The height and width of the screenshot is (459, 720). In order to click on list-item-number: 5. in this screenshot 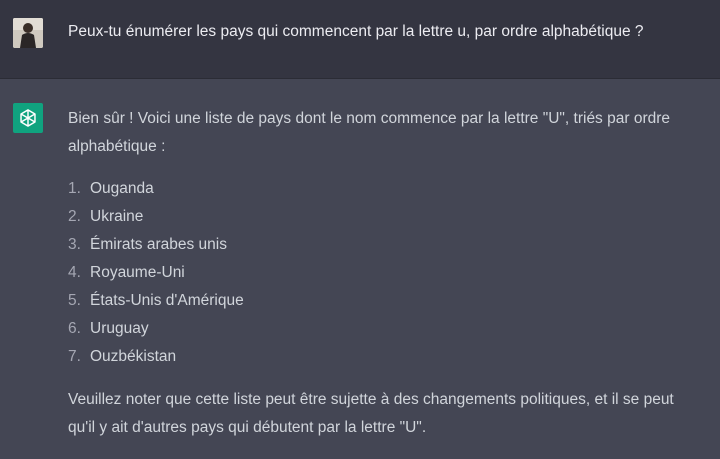, I will do `click(74, 300)`.